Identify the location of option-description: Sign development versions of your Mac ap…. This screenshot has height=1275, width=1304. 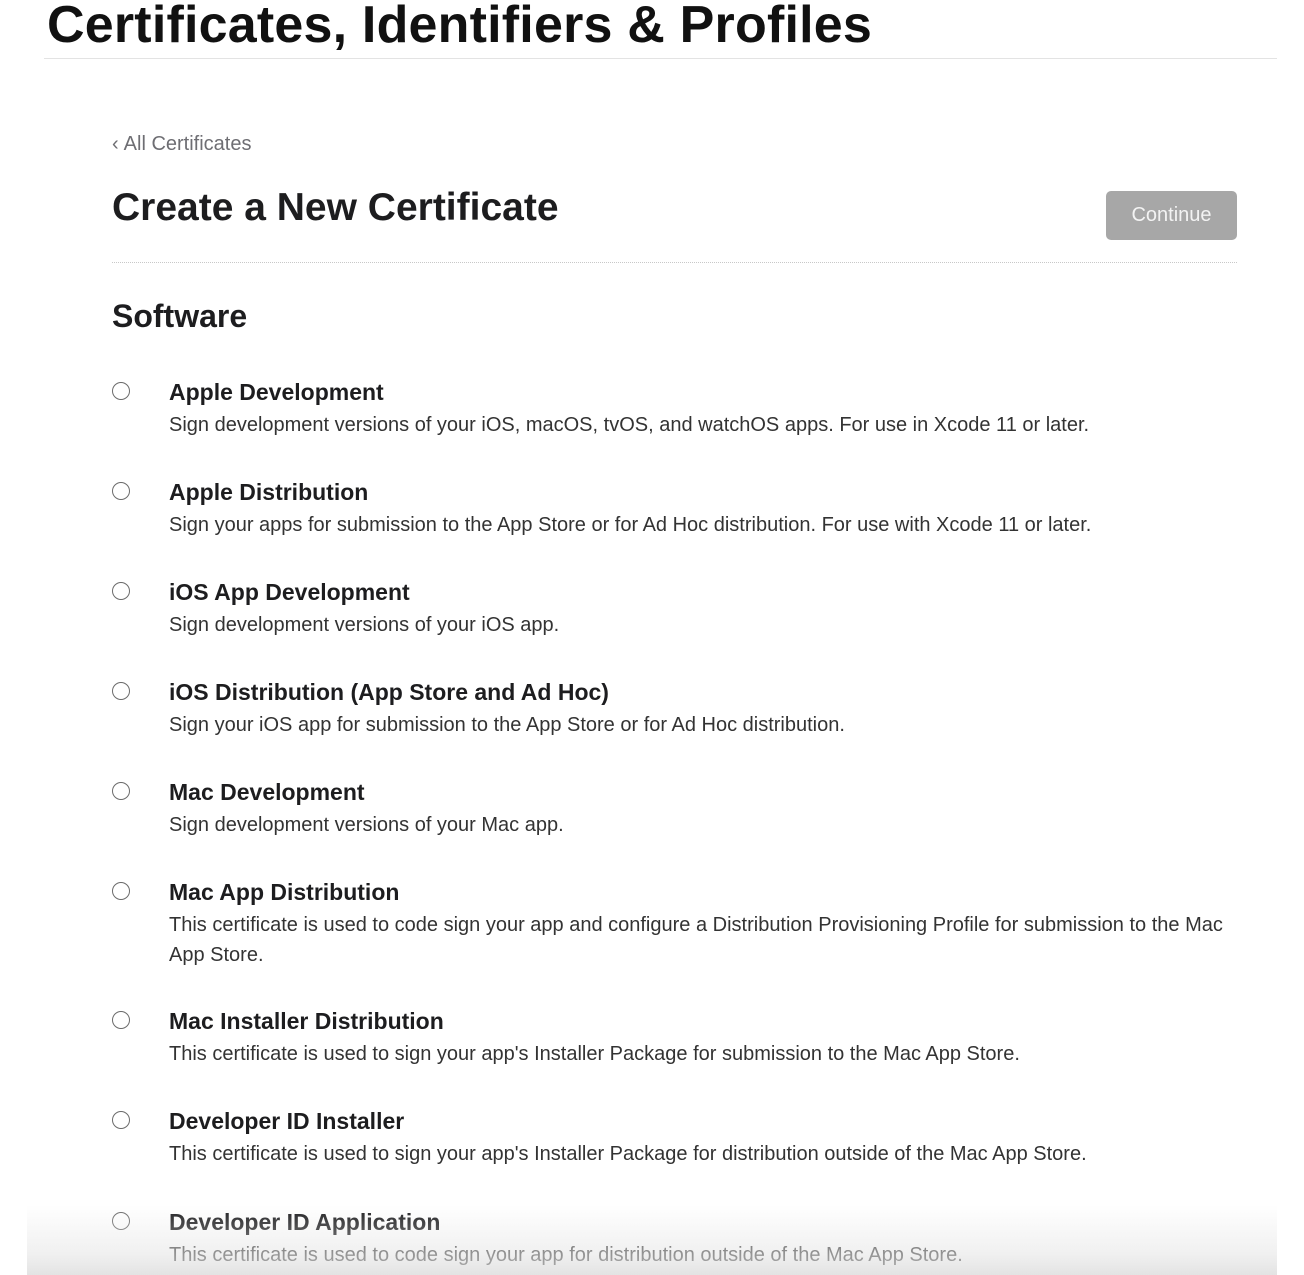
(366, 825).